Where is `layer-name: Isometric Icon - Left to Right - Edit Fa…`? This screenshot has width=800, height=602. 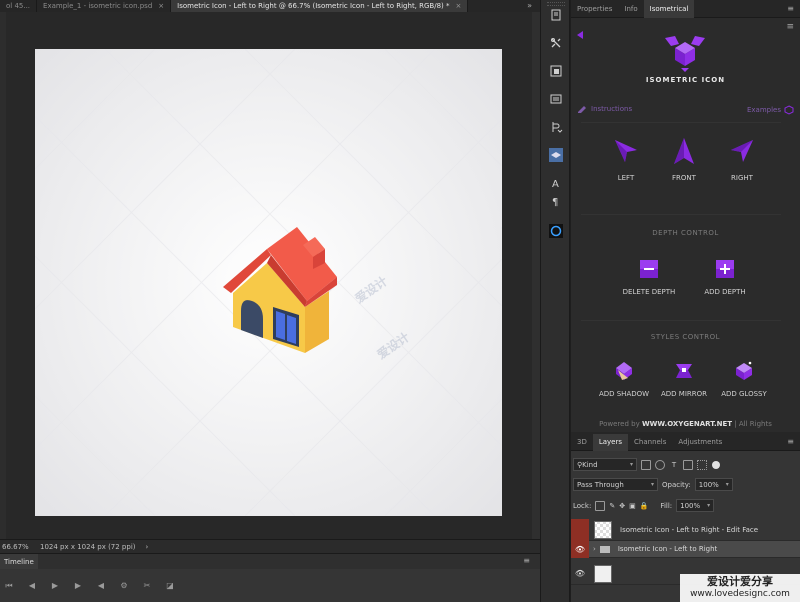 layer-name: Isometric Icon - Left to Right - Edit Fa… is located at coordinates (689, 529).